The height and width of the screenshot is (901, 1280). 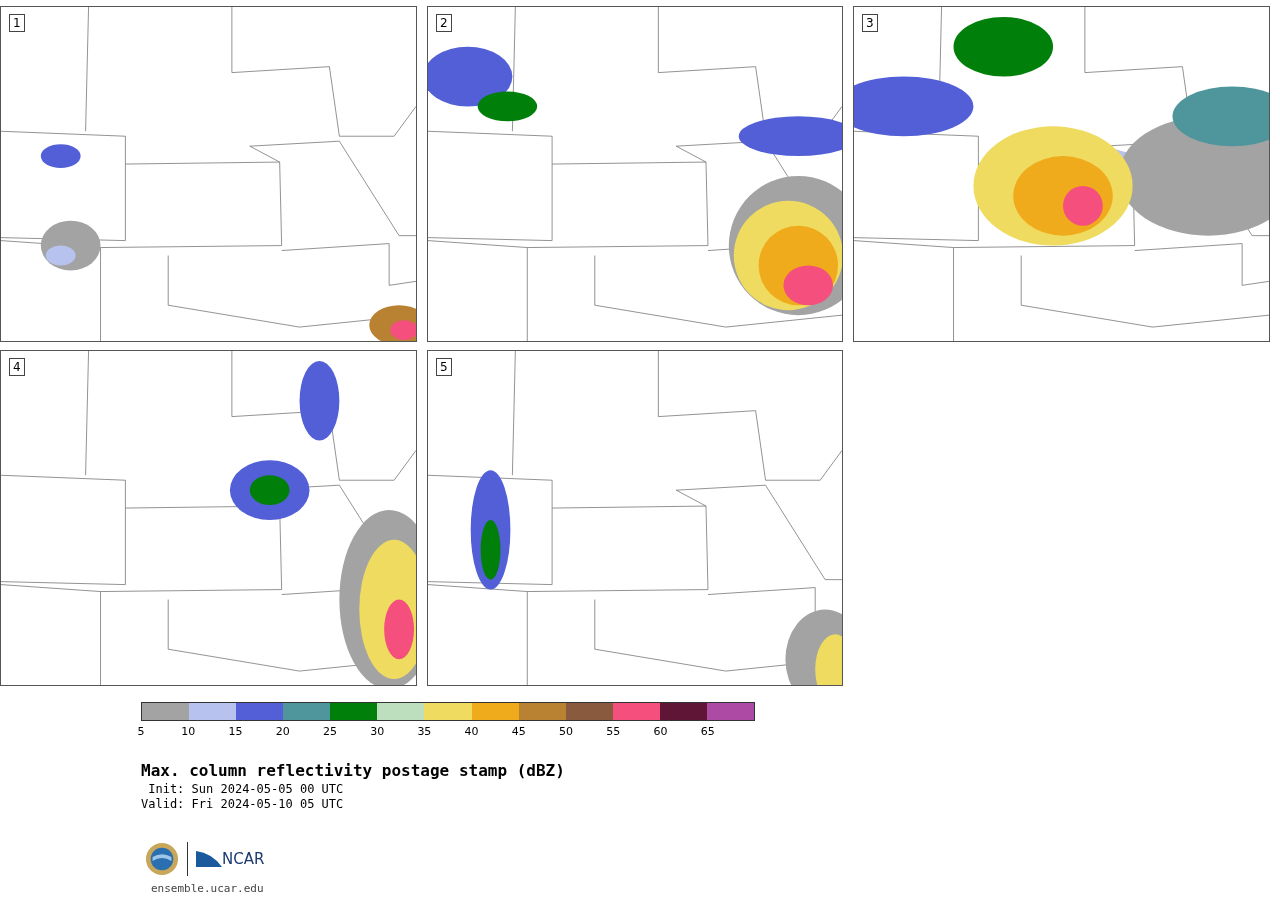 What do you see at coordinates (208, 888) in the screenshot?
I see `site-url: ensemble.ucar.edu` at bounding box center [208, 888].